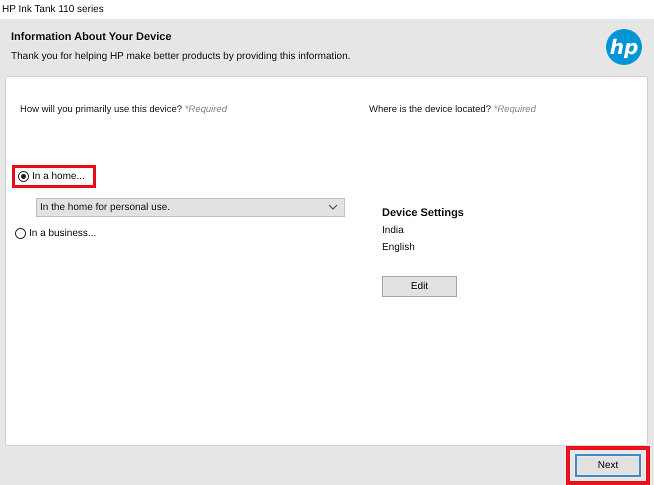  What do you see at coordinates (398, 247) in the screenshot?
I see `setting-value: English` at bounding box center [398, 247].